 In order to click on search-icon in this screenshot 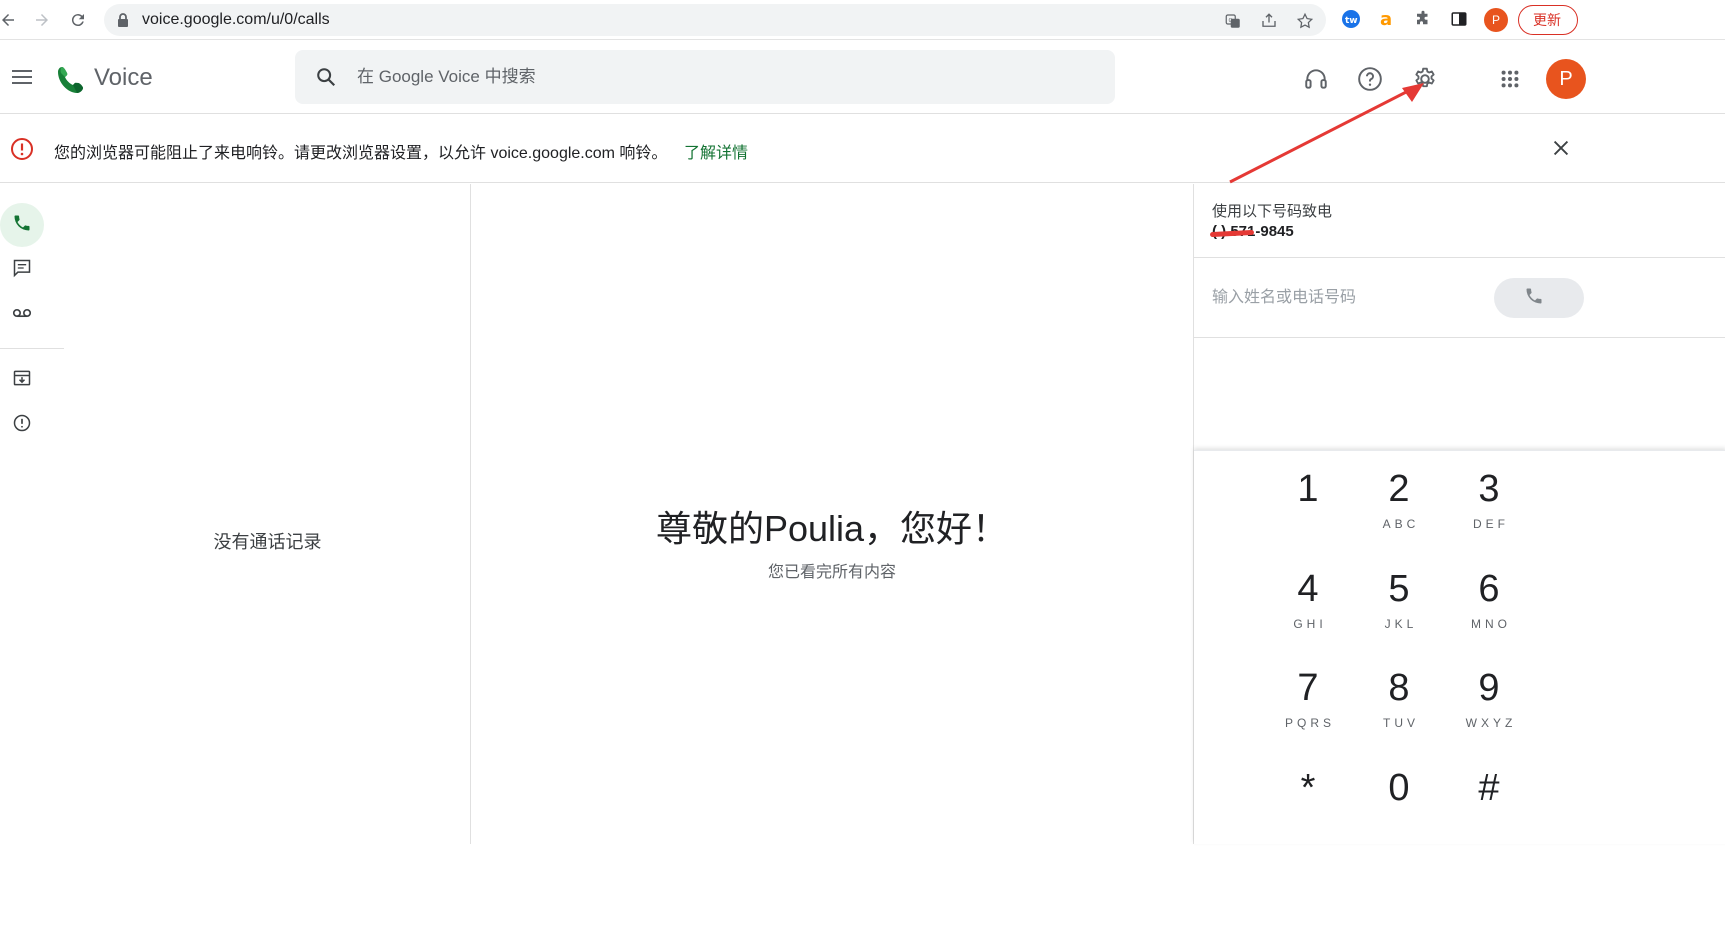, I will do `click(326, 79)`.